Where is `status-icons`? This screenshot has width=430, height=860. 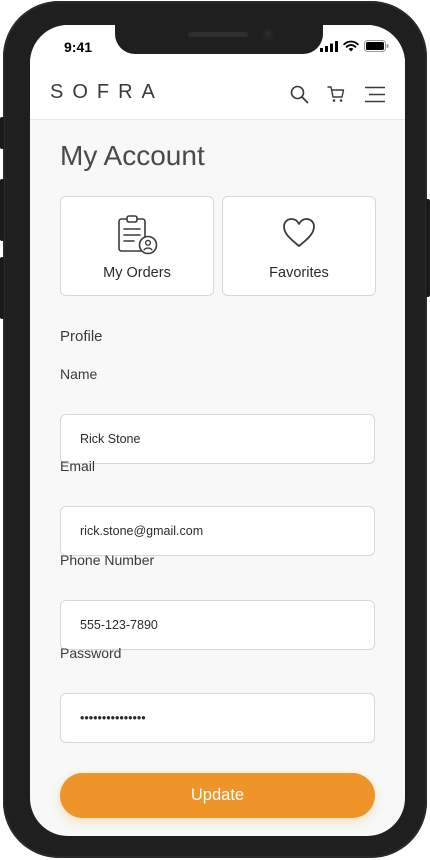 status-icons is located at coordinates (354, 46).